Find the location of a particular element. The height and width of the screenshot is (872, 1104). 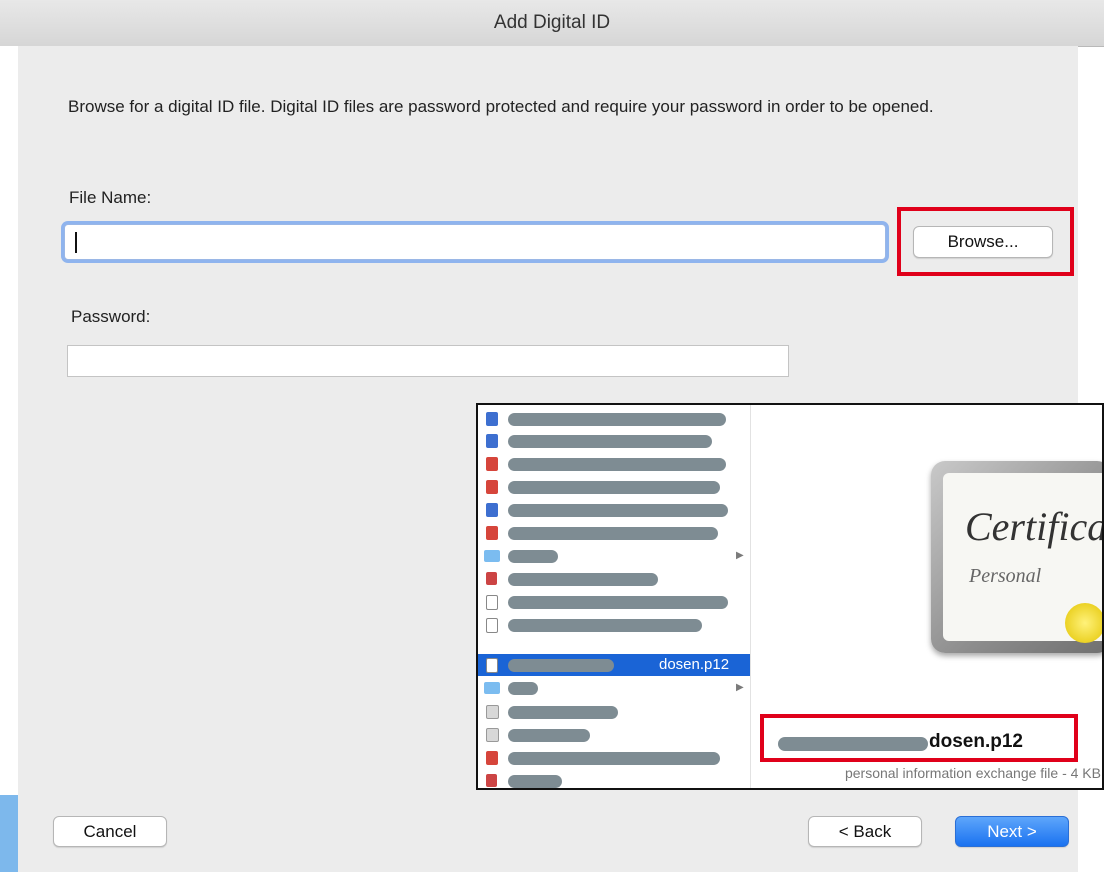

file-name-label: File Name: is located at coordinates (110, 197).